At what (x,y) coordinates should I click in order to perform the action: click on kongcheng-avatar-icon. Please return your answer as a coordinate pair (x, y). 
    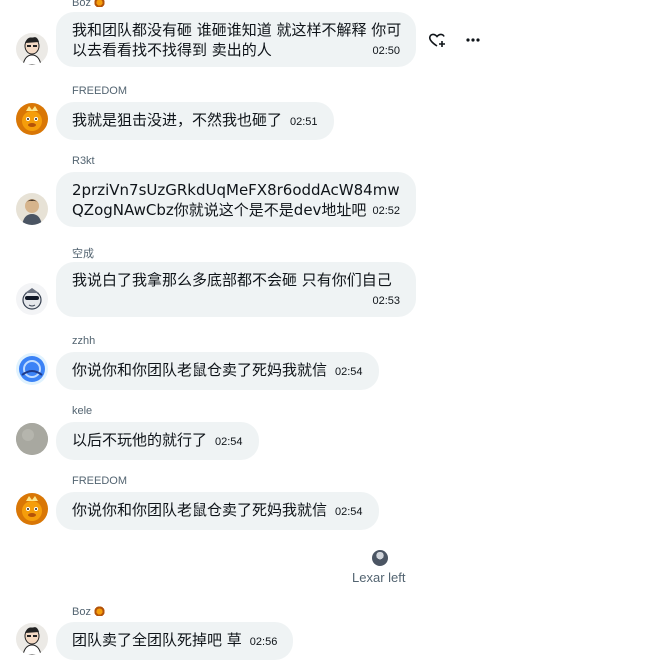
    Looking at the image, I should click on (32, 299).